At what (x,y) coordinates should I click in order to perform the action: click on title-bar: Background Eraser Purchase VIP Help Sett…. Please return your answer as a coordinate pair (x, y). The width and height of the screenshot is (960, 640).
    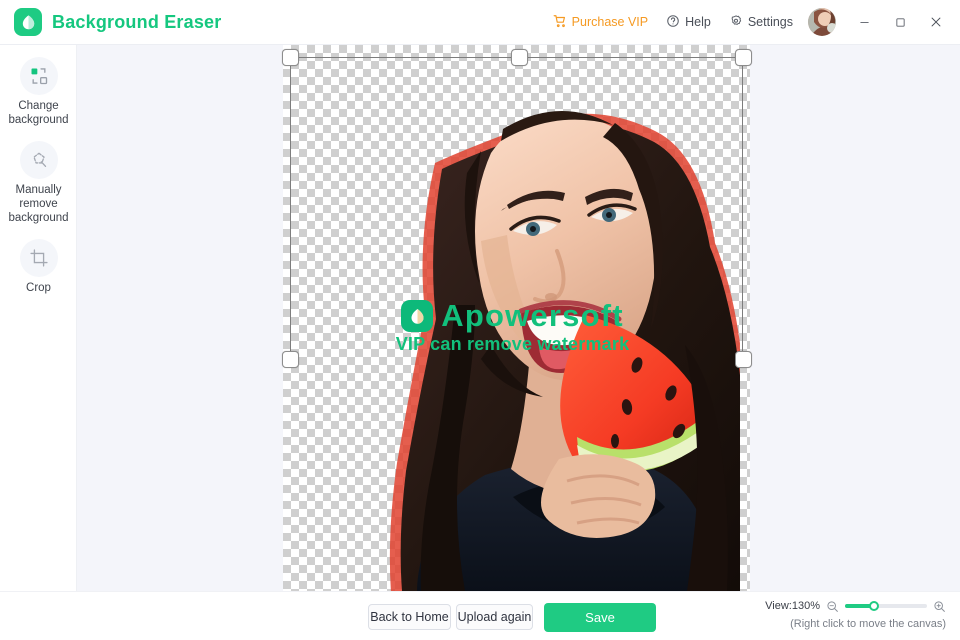
    Looking at the image, I should click on (480, 22).